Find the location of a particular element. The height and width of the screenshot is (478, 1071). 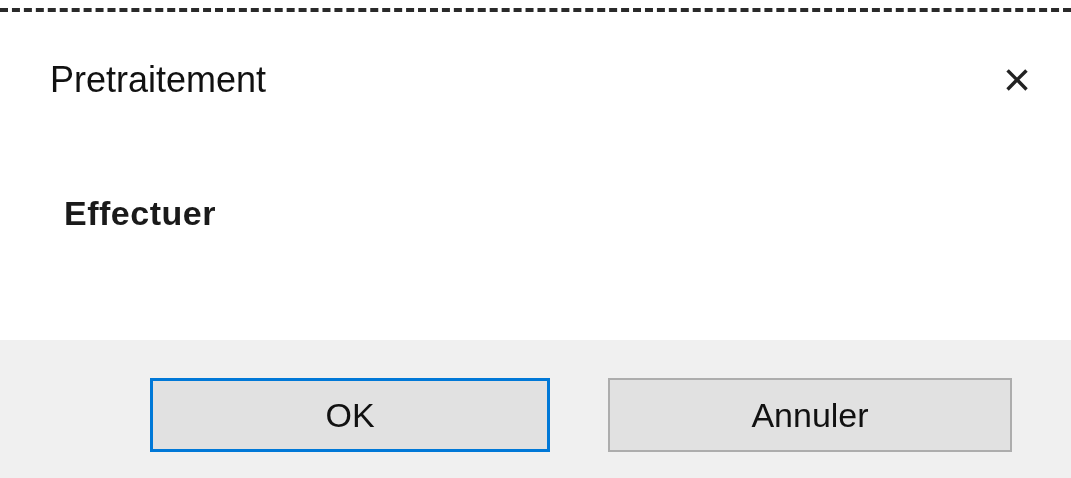

ok-button: OK is located at coordinates (350, 415).